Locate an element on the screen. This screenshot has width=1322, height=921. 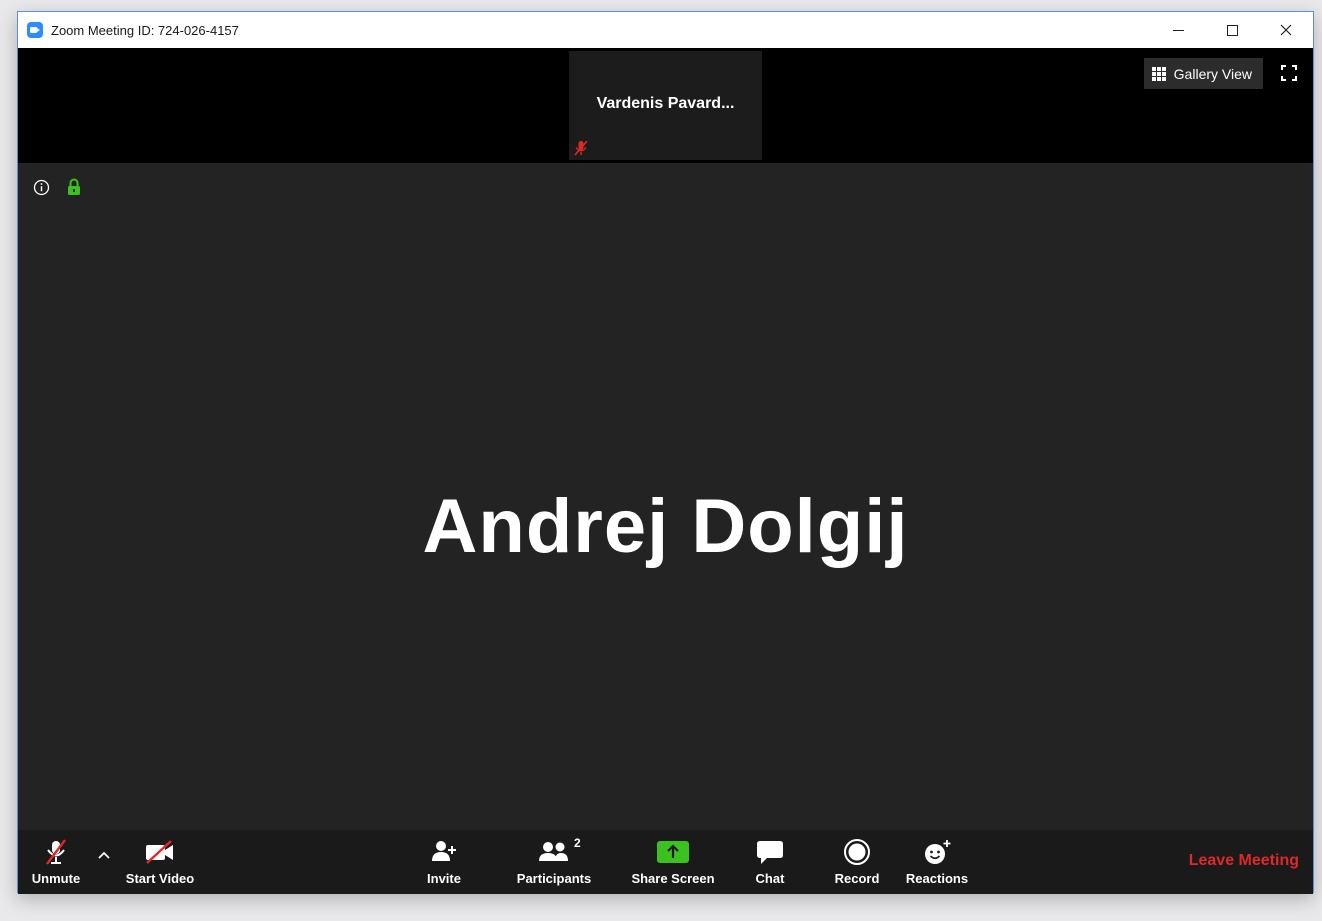
unmute-button: Unmute is located at coordinates (56, 862).